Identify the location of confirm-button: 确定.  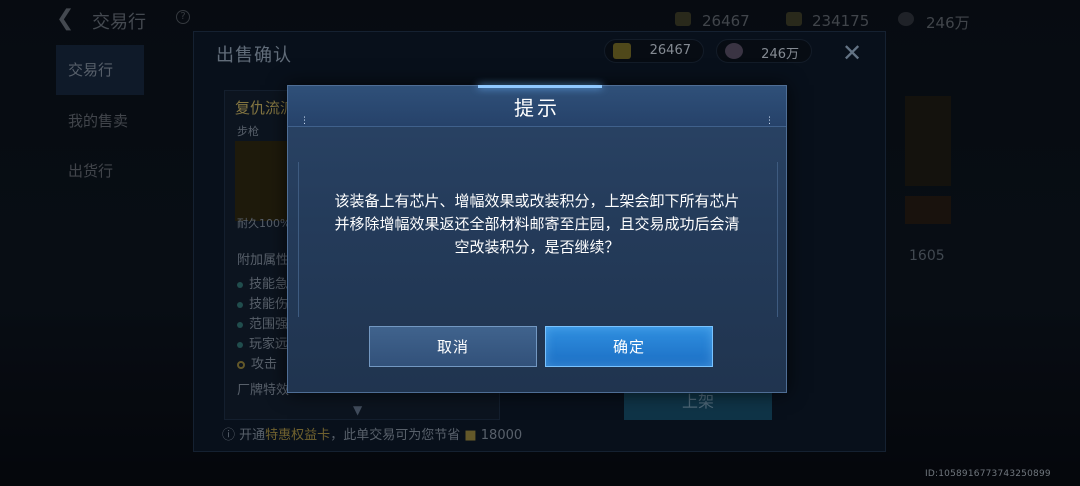
(629, 346).